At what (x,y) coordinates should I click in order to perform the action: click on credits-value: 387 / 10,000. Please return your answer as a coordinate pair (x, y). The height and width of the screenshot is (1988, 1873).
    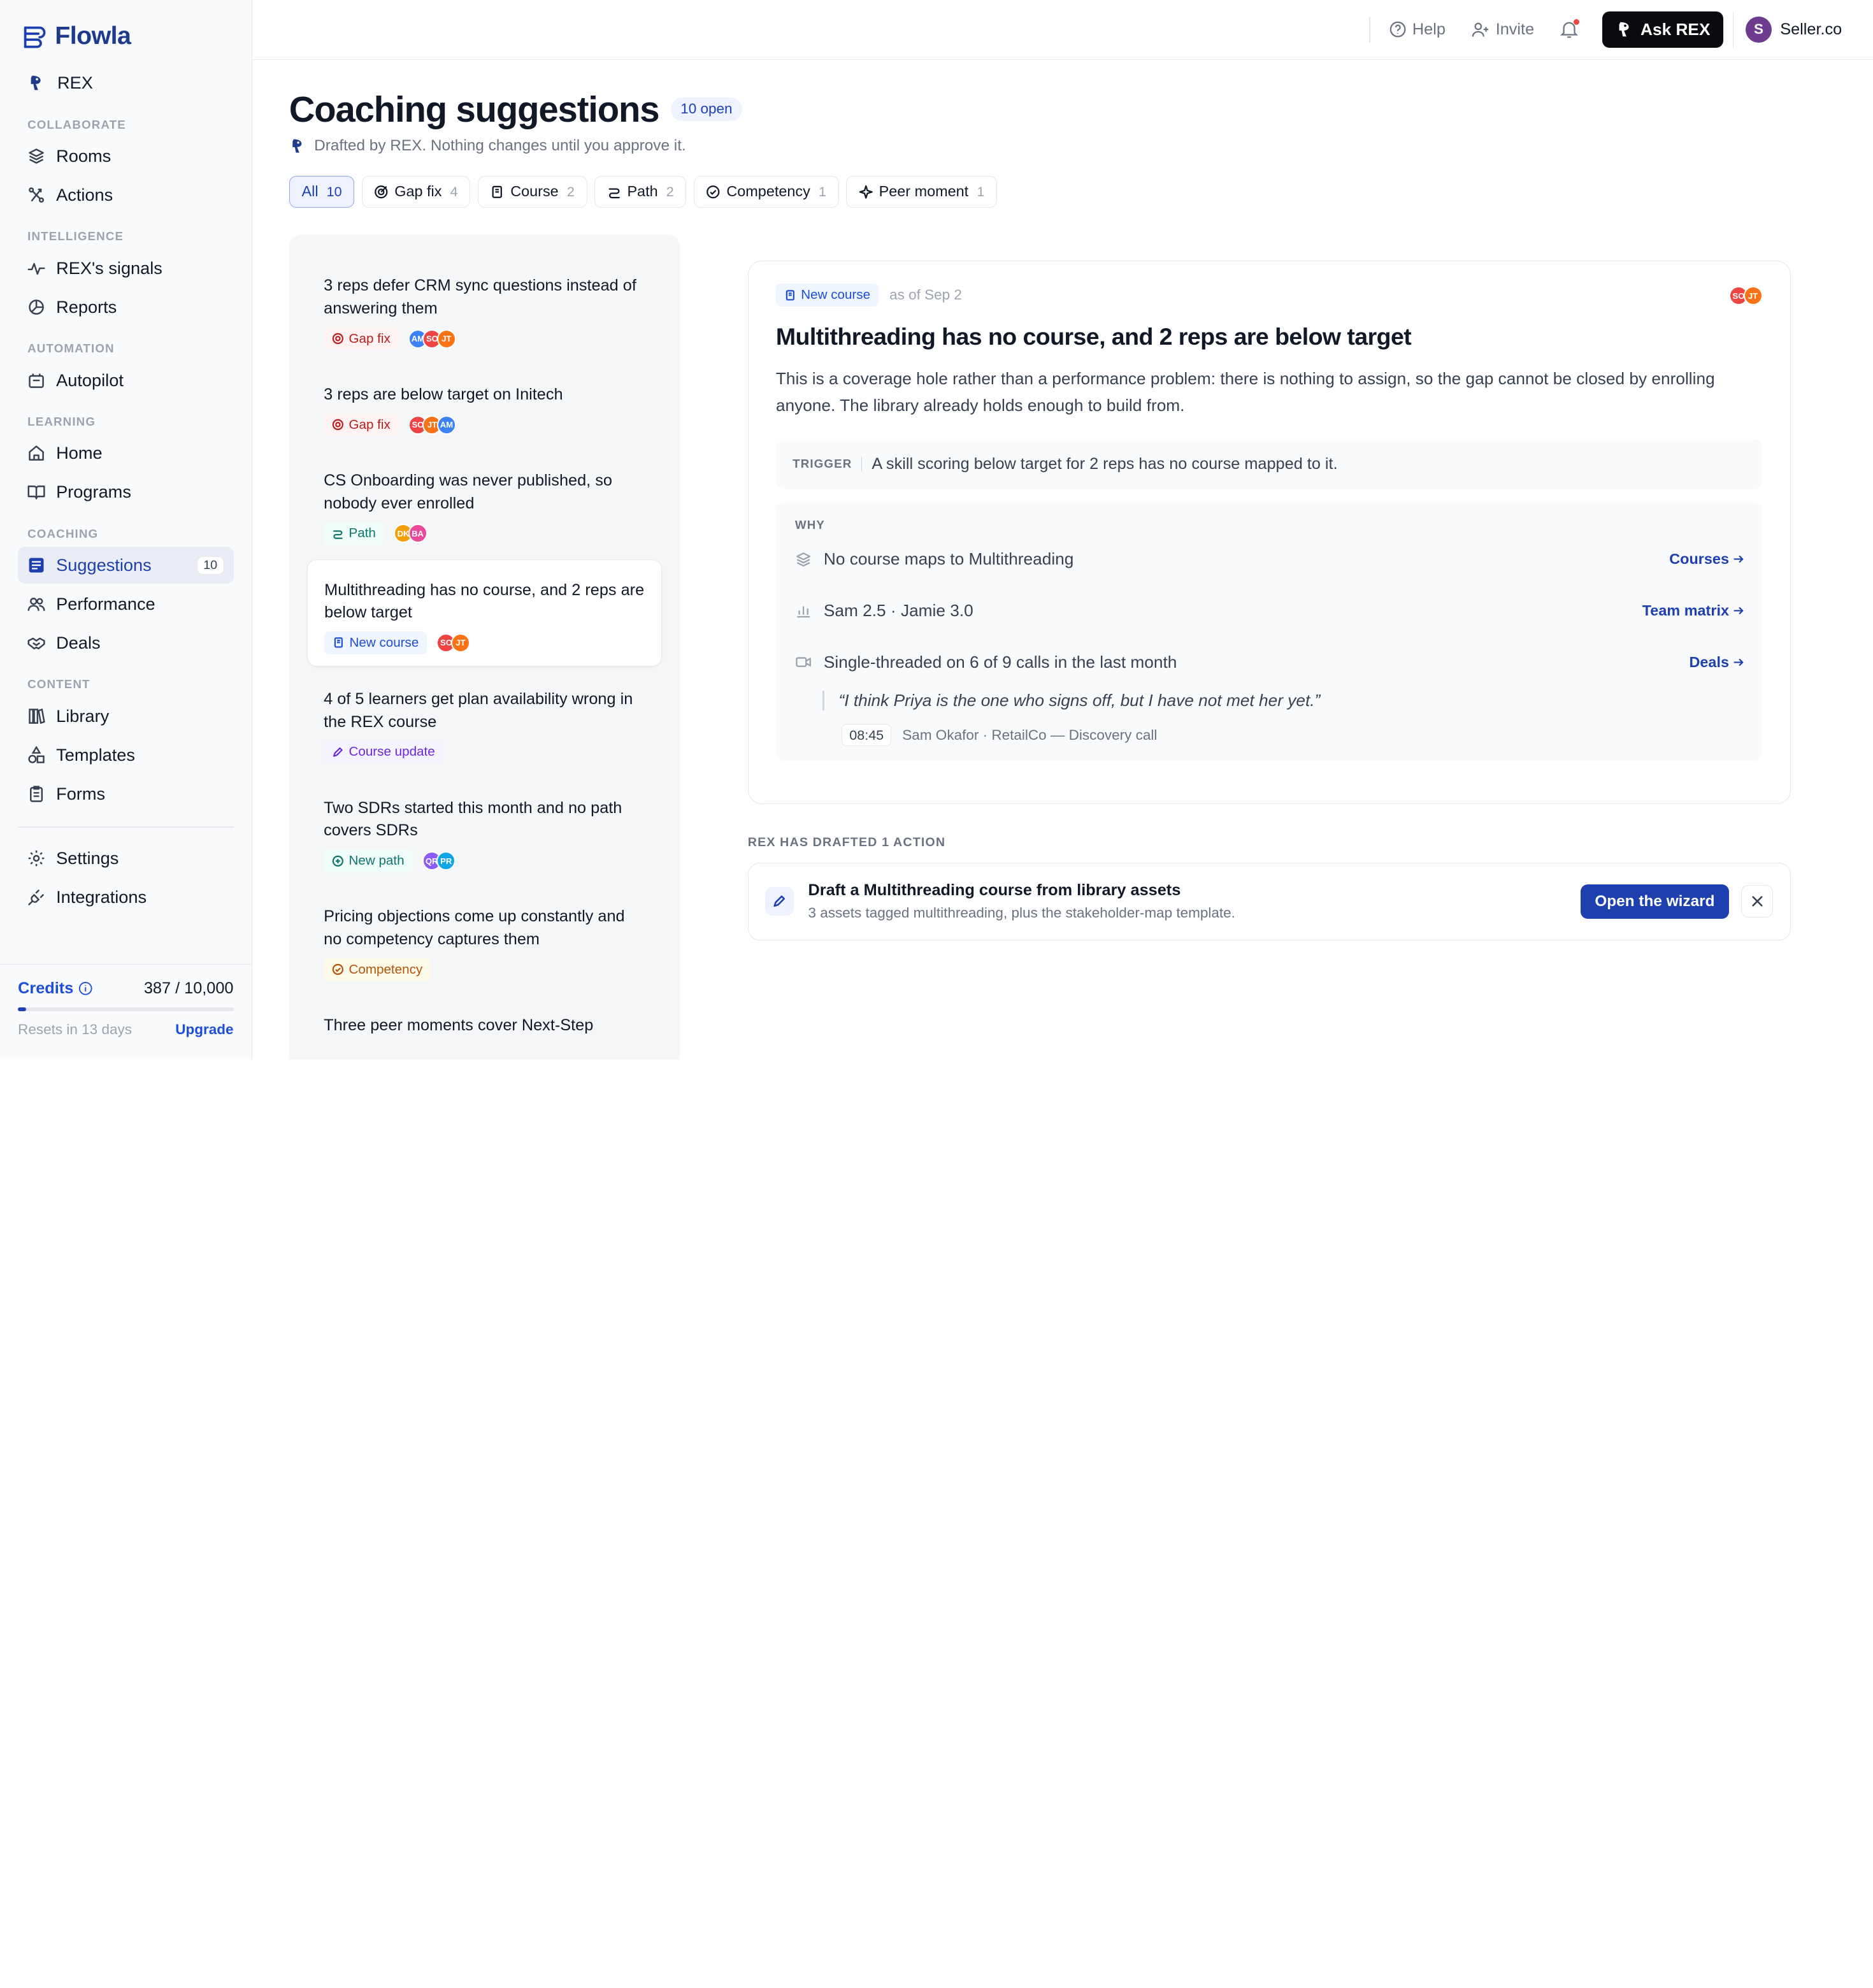
    Looking at the image, I should click on (189, 988).